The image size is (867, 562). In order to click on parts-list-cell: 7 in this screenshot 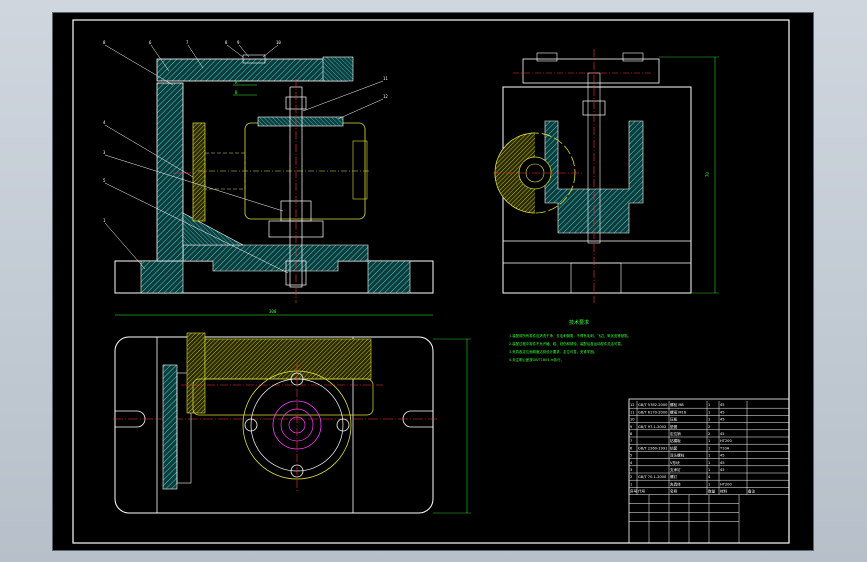, I will do `click(631, 441)`.